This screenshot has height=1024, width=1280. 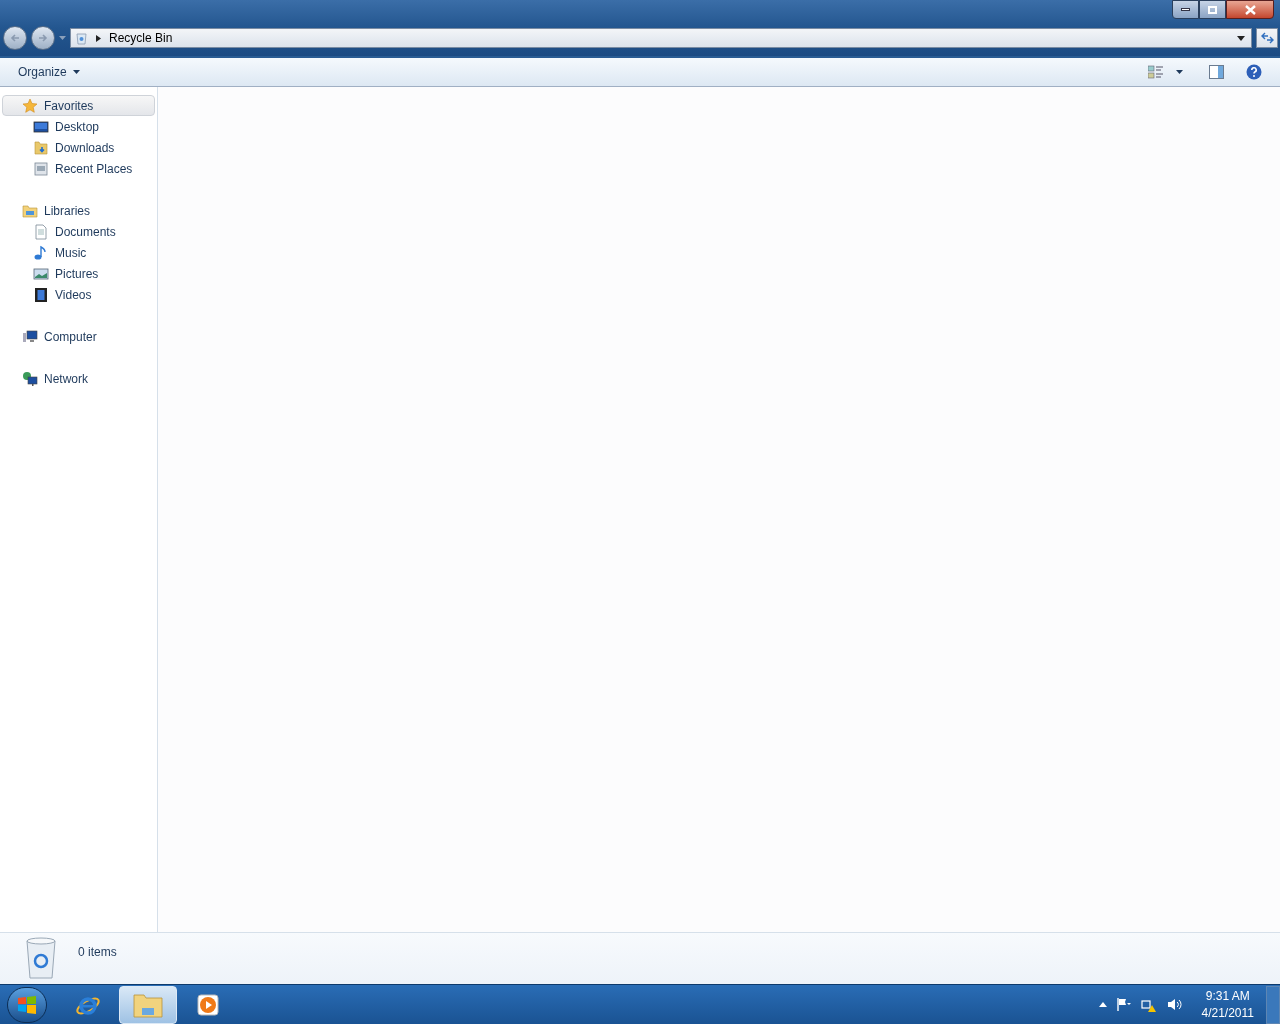 What do you see at coordinates (78, 126) in the screenshot?
I see `nav-item: Desktop` at bounding box center [78, 126].